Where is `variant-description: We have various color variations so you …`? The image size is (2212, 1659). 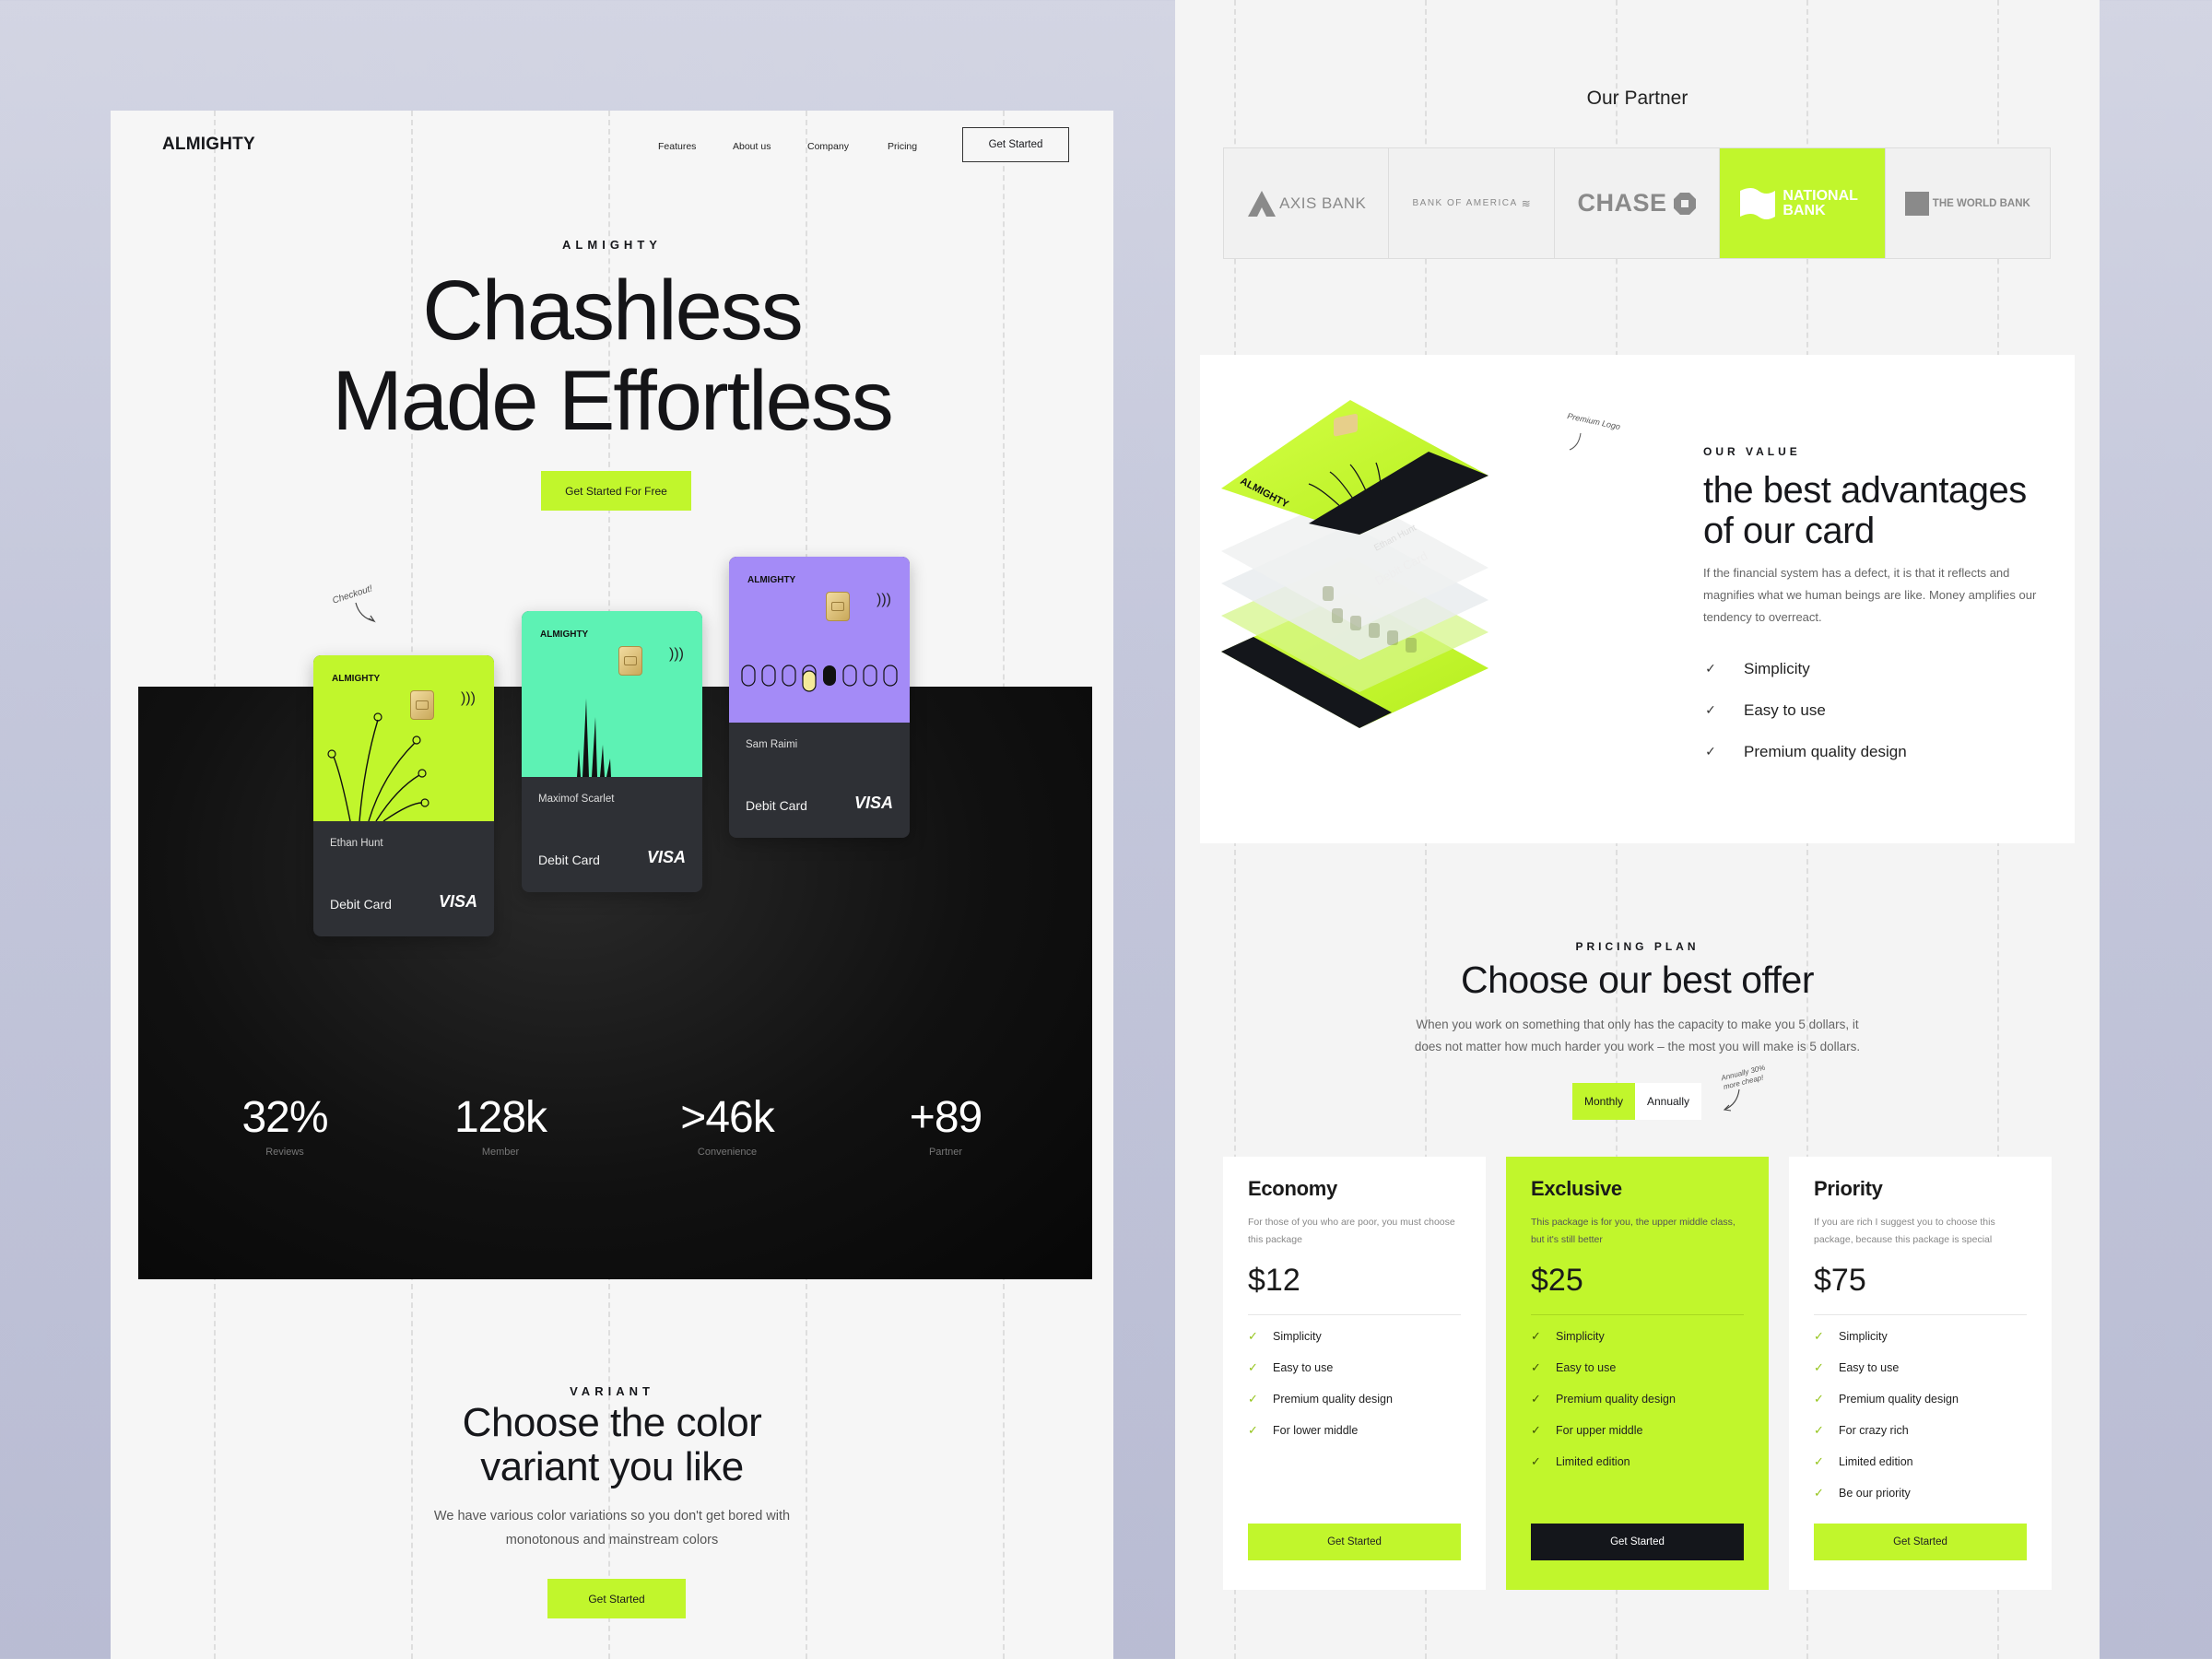
variant-description: We have various color variations so you … is located at coordinates (612, 1528).